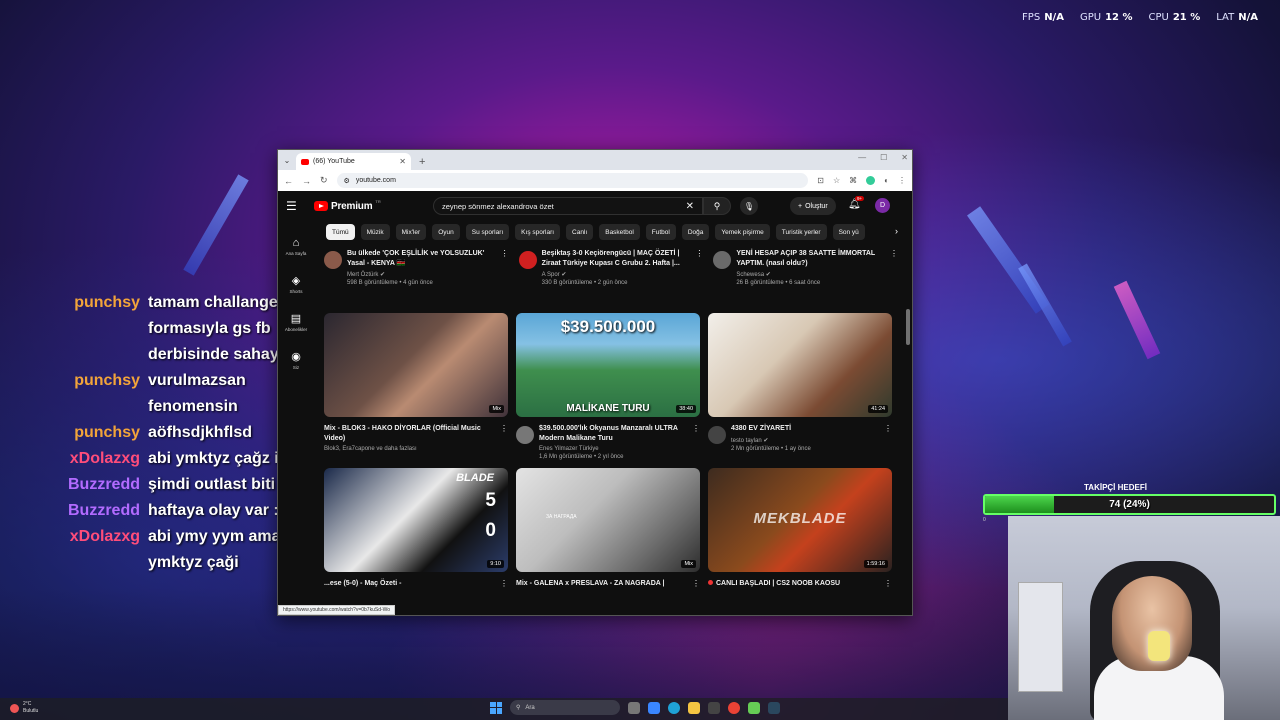 Image resolution: width=1280 pixels, height=720 pixels. Describe the element at coordinates (882, 205) in the screenshot. I see `account-avatar: D` at that location.